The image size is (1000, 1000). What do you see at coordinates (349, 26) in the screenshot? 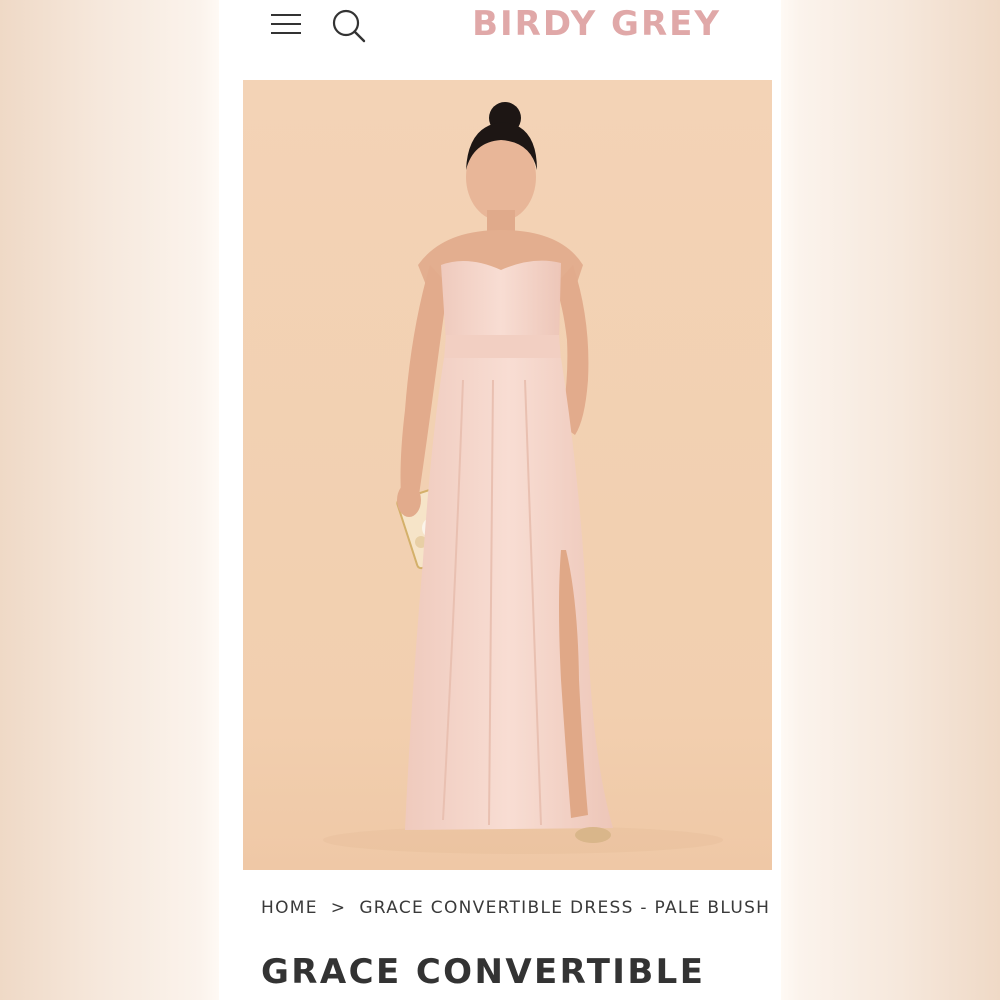
I see `search-icon` at bounding box center [349, 26].